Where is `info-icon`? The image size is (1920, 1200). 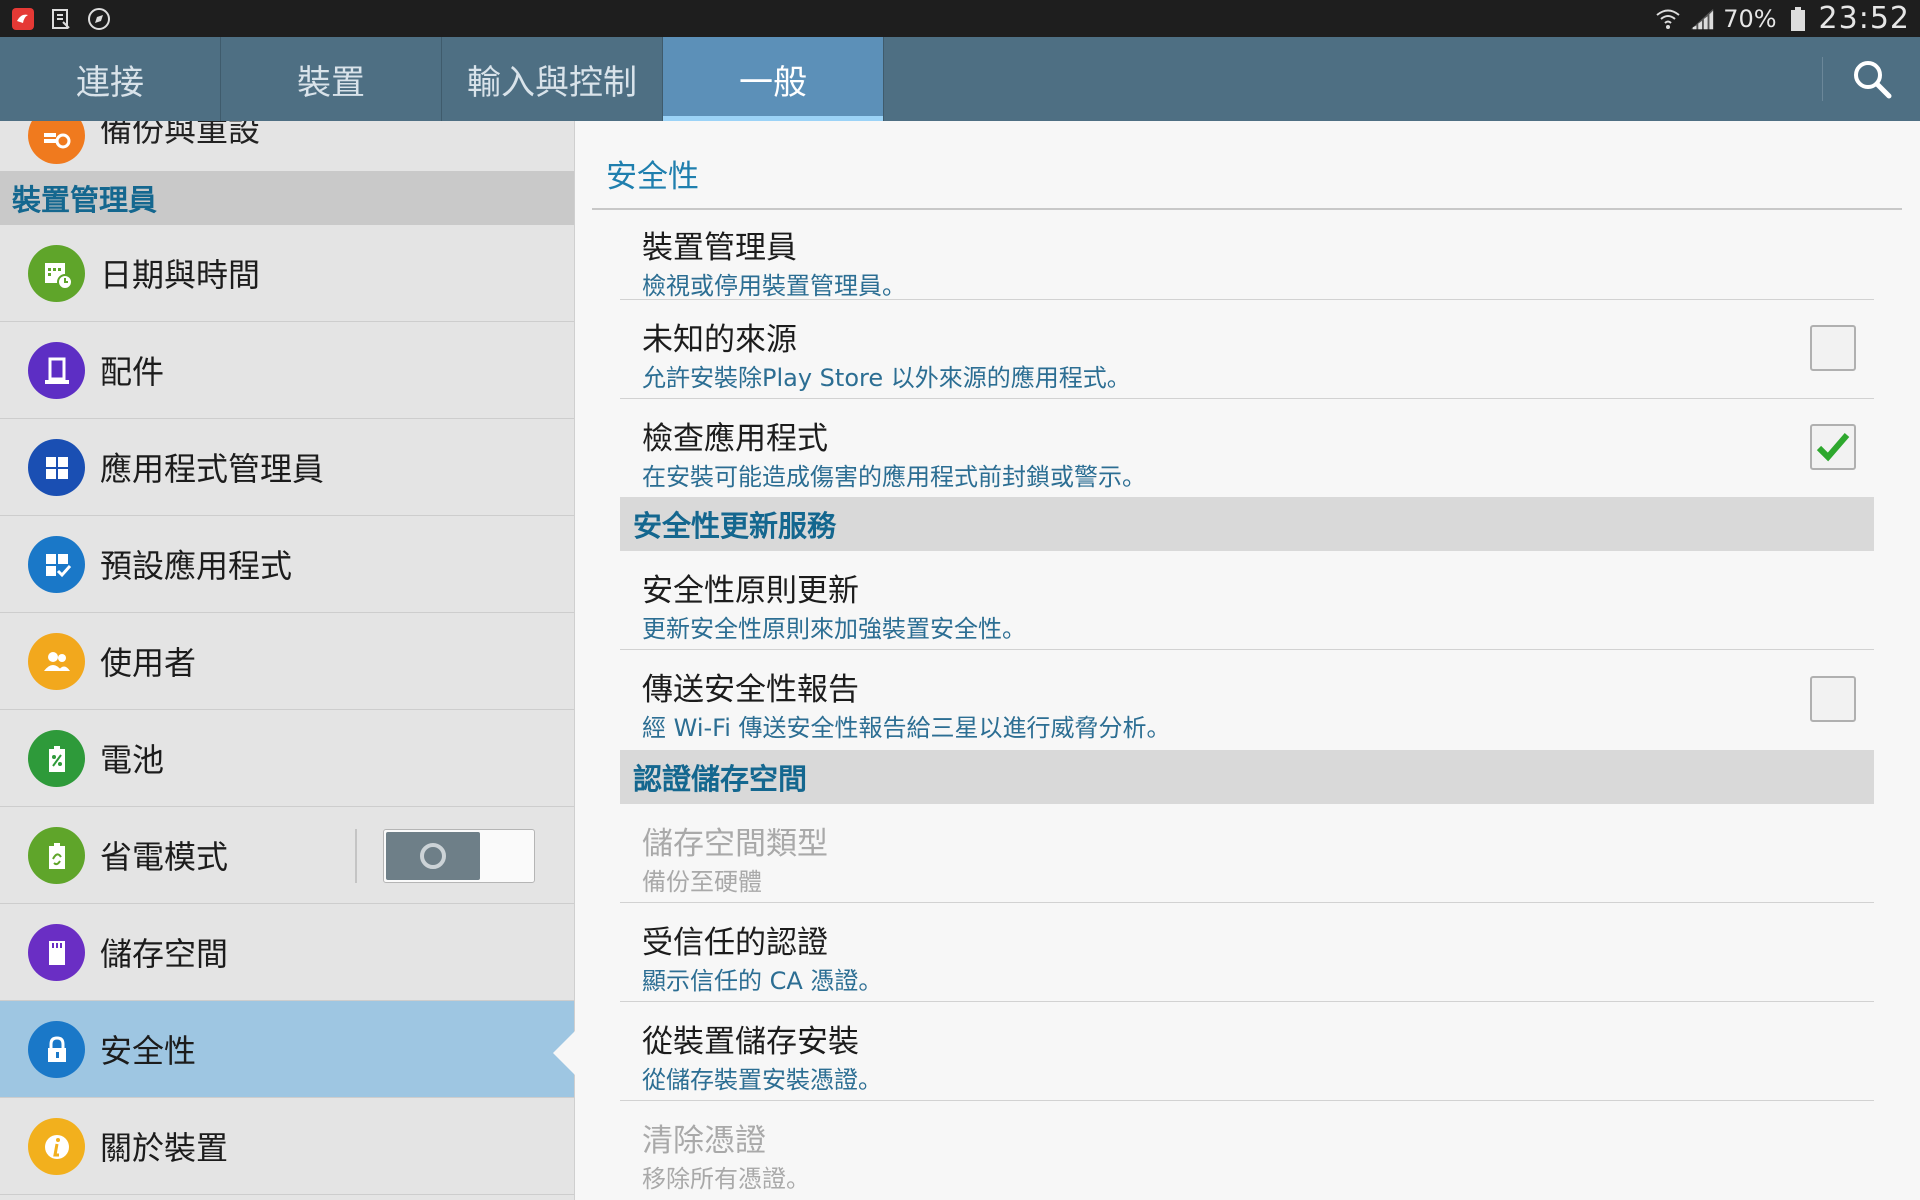
info-icon is located at coordinates (56, 1146).